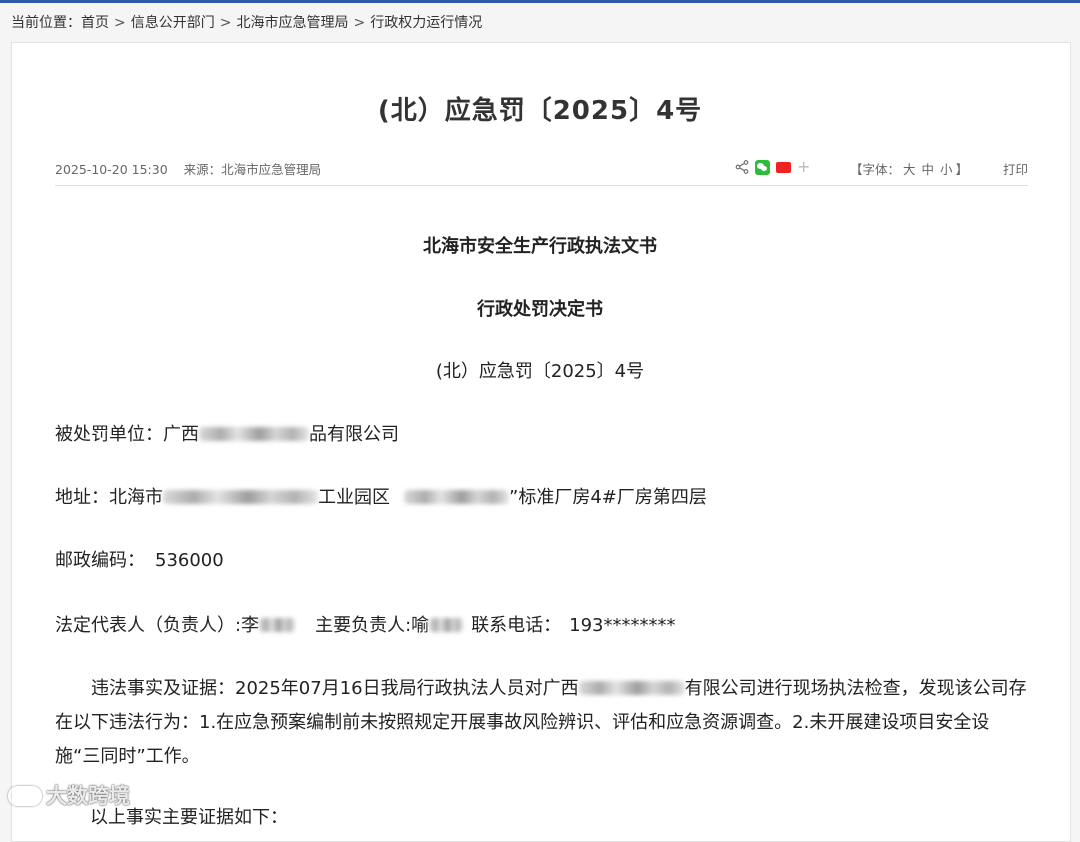 The width and height of the screenshot is (1080, 842). What do you see at coordinates (608, 497) in the screenshot?
I see `address-part-3: ”标准厂房4#厂房第四层` at bounding box center [608, 497].